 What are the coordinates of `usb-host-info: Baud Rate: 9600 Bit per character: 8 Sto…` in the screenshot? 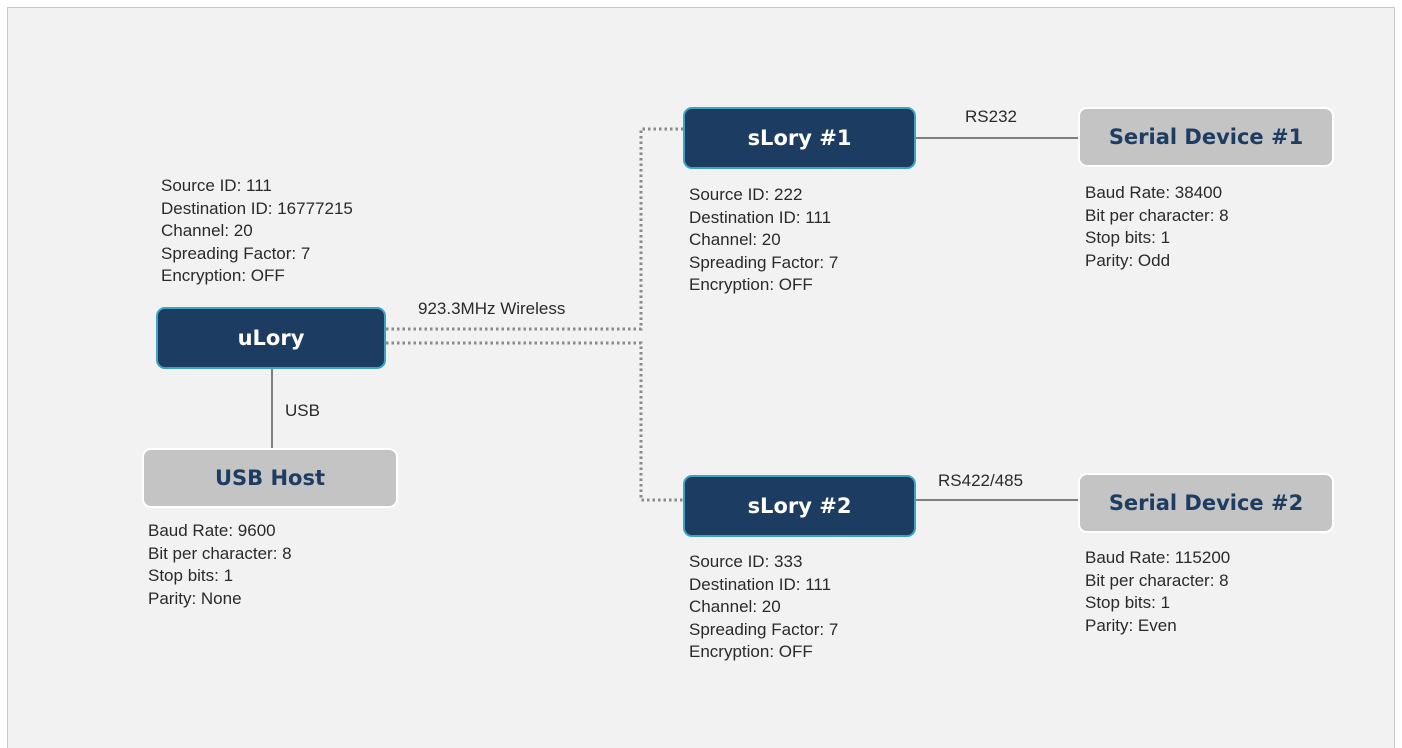 It's located at (220, 565).